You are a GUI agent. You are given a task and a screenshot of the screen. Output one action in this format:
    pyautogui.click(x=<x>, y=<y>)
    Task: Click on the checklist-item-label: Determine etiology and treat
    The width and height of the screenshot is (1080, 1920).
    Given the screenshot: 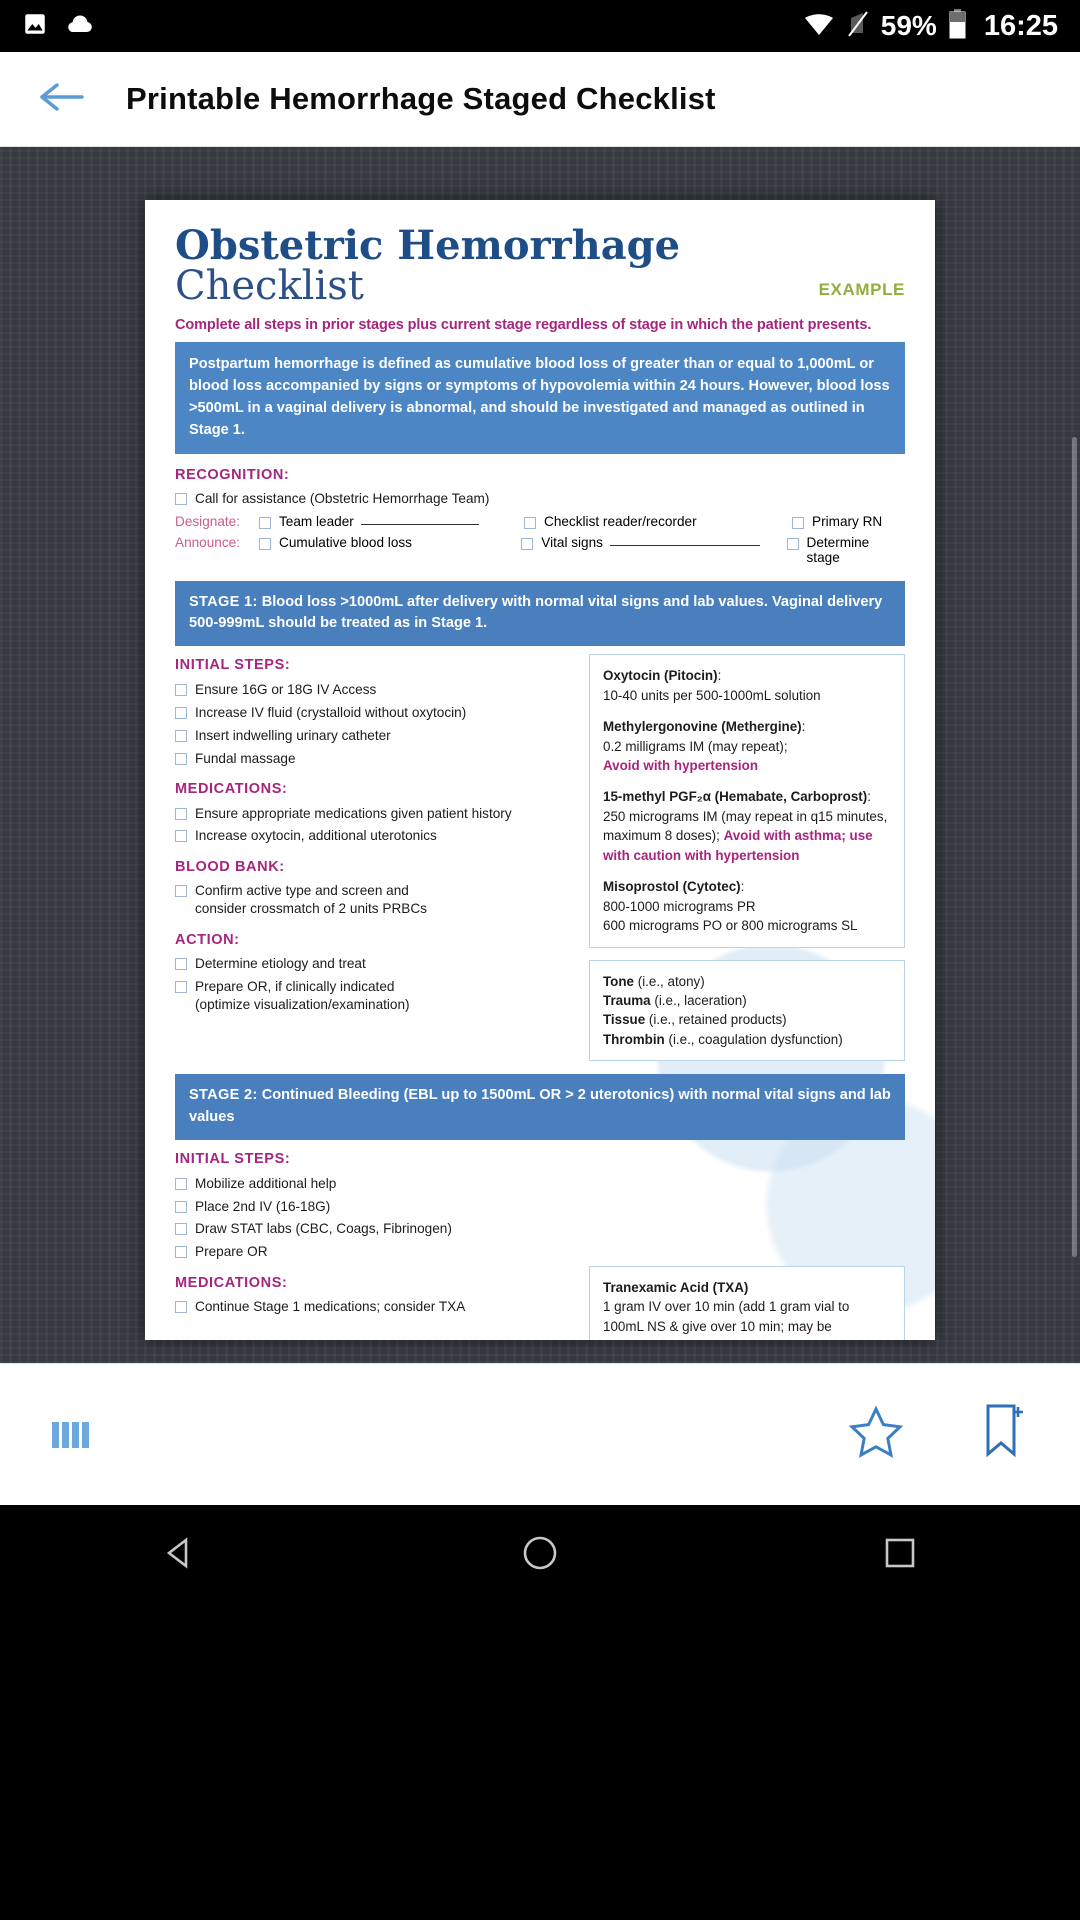 What is the action you would take?
    pyautogui.click(x=280, y=964)
    